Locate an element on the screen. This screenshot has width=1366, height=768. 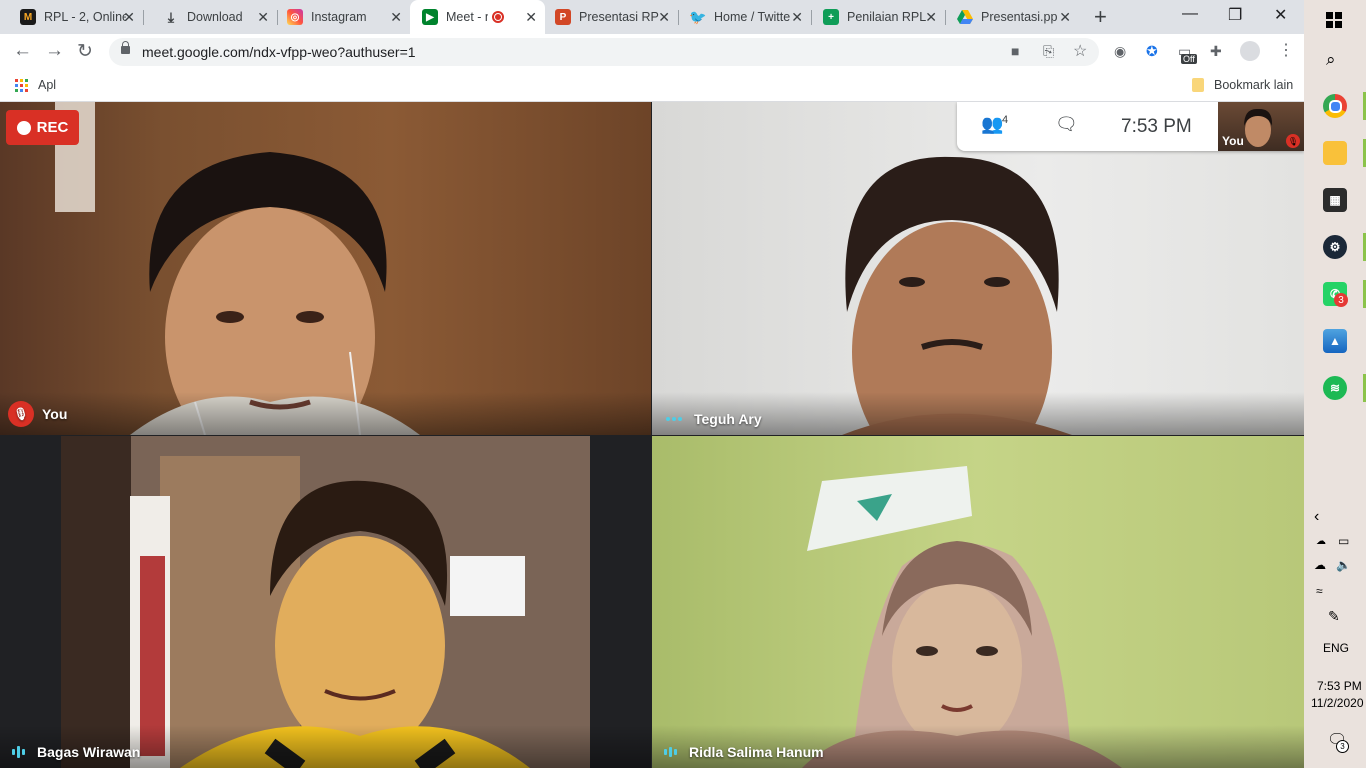
tab-title: RPL - 2, Online is located at coordinates (85, 17).